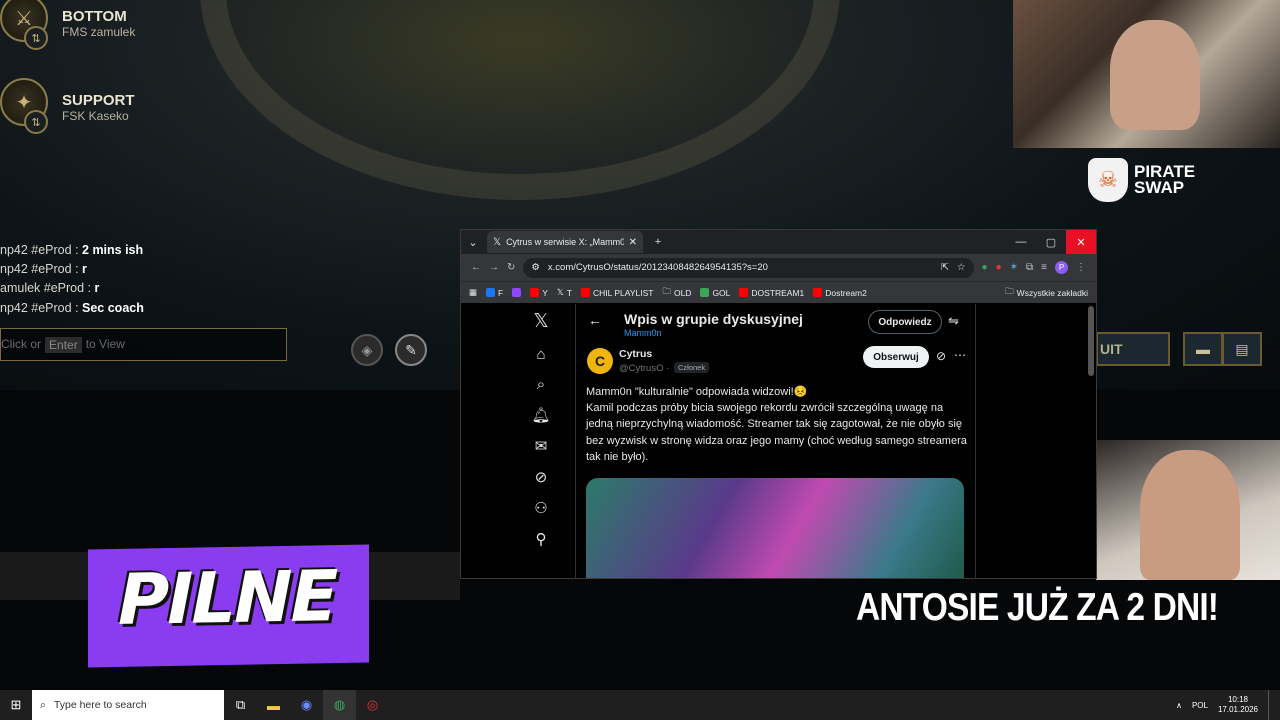 The image size is (1280, 720). I want to click on author-handle: @CytrusO ·, so click(644, 368).